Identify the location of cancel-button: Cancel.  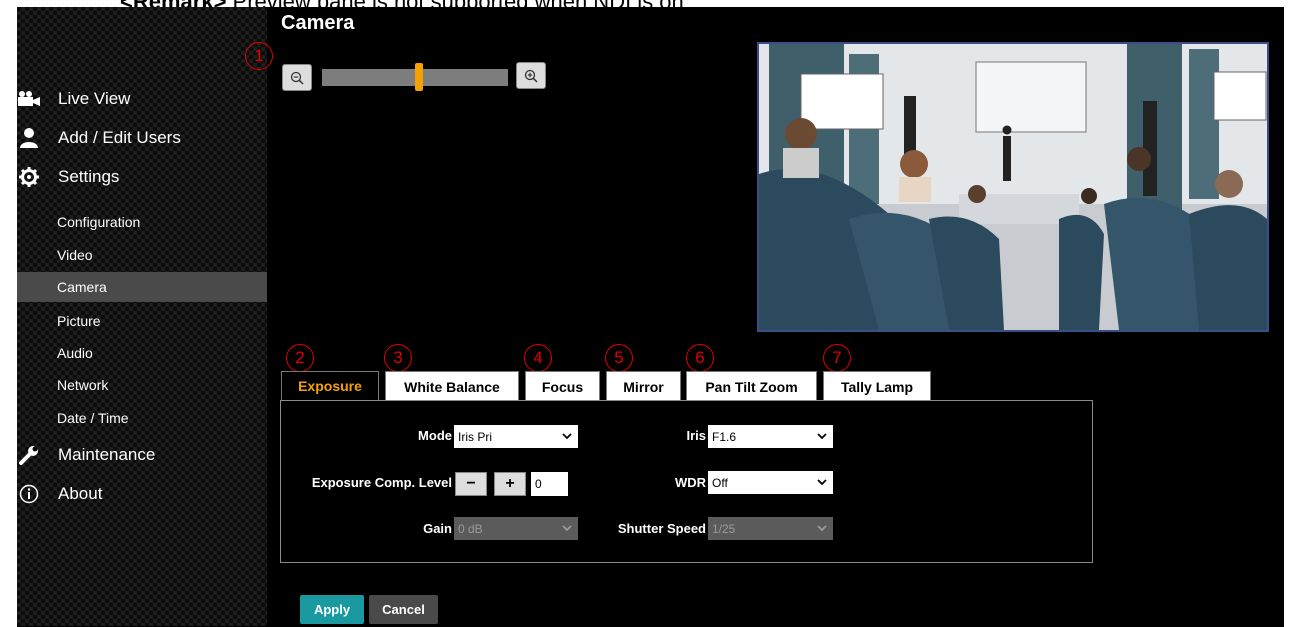
(403, 609).